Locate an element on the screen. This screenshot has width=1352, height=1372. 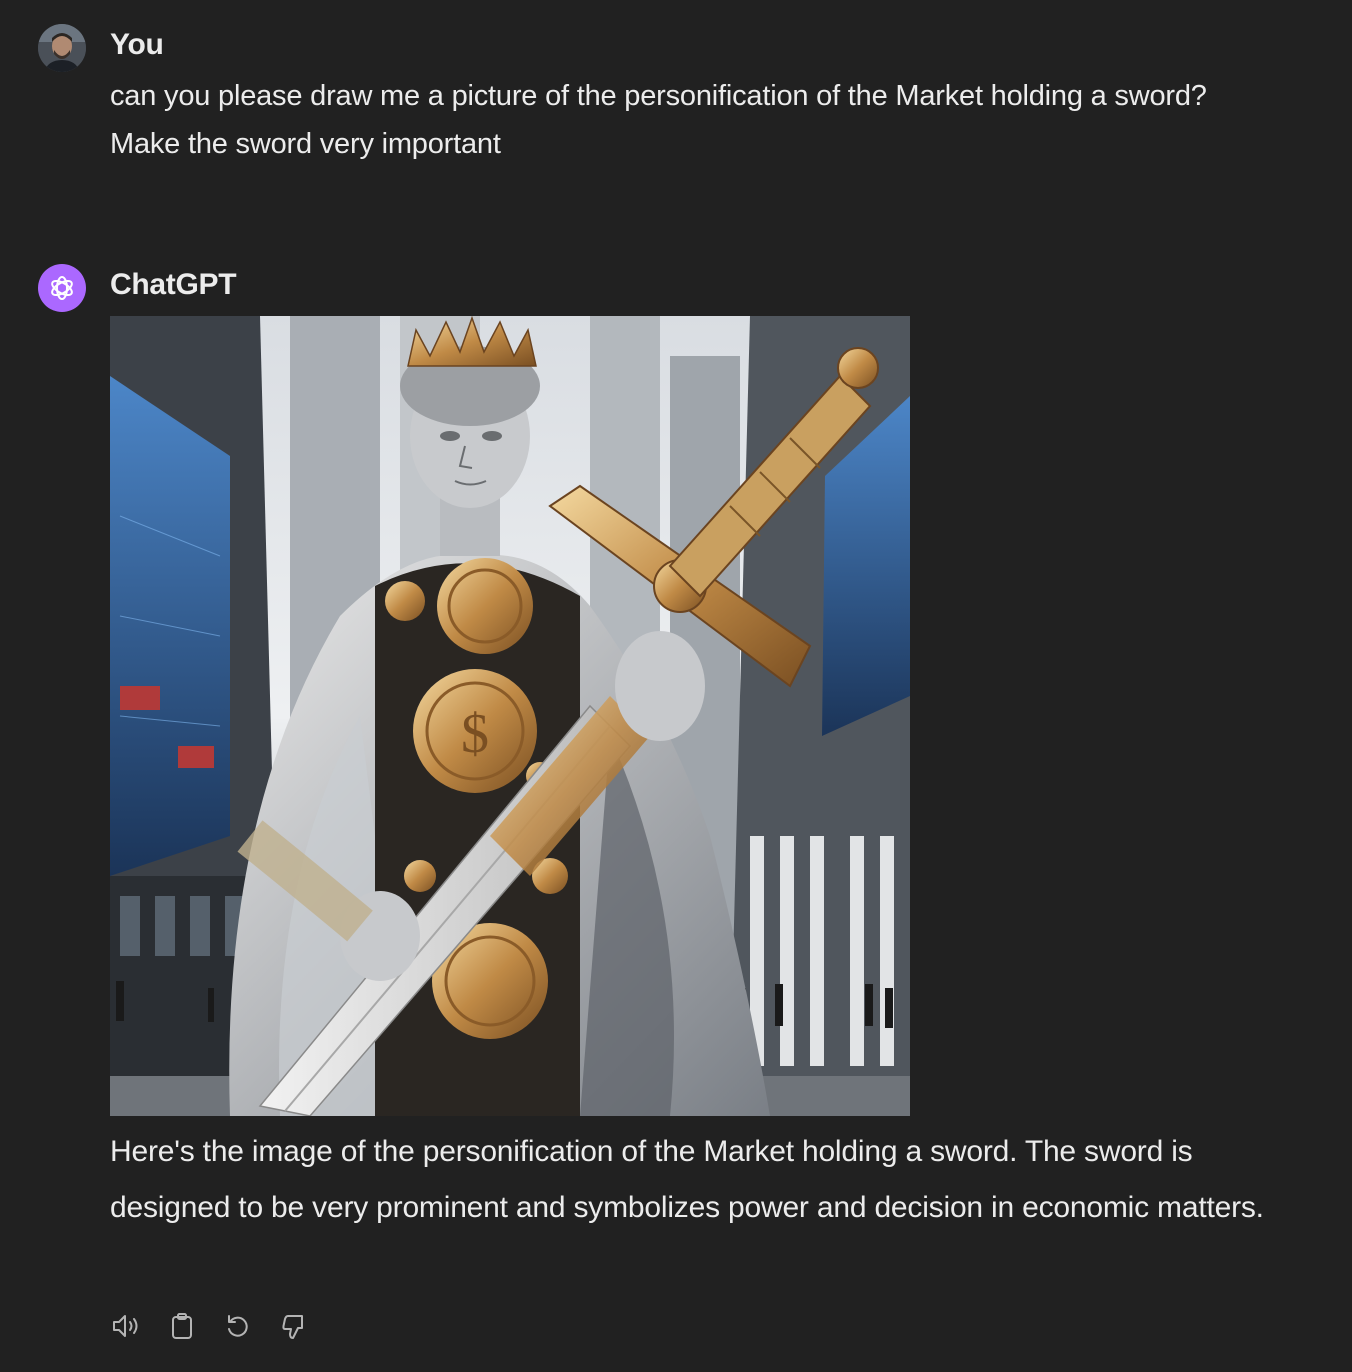
chatgpt-avatar is located at coordinates (62, 288).